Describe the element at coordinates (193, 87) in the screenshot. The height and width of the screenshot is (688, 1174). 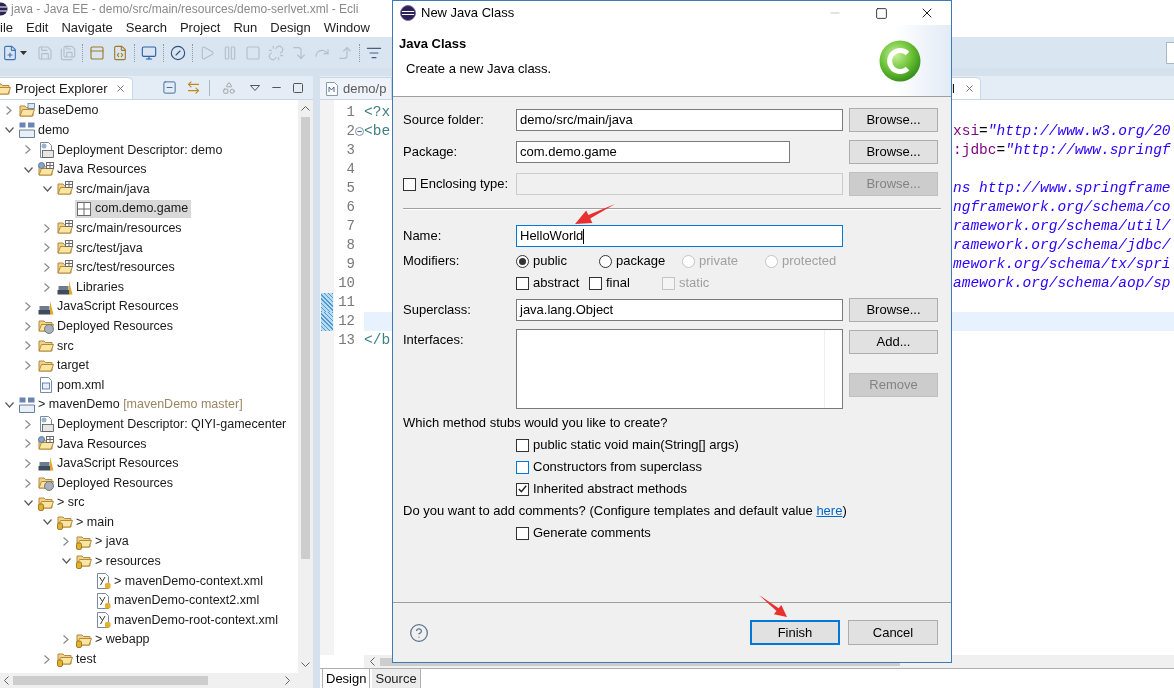
I see `arrows-left-right-icon` at that location.